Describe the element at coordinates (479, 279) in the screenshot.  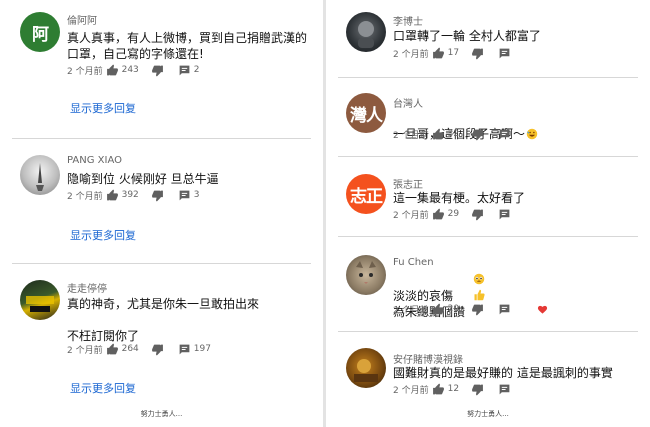
I see `pleading-emoji-icon` at that location.